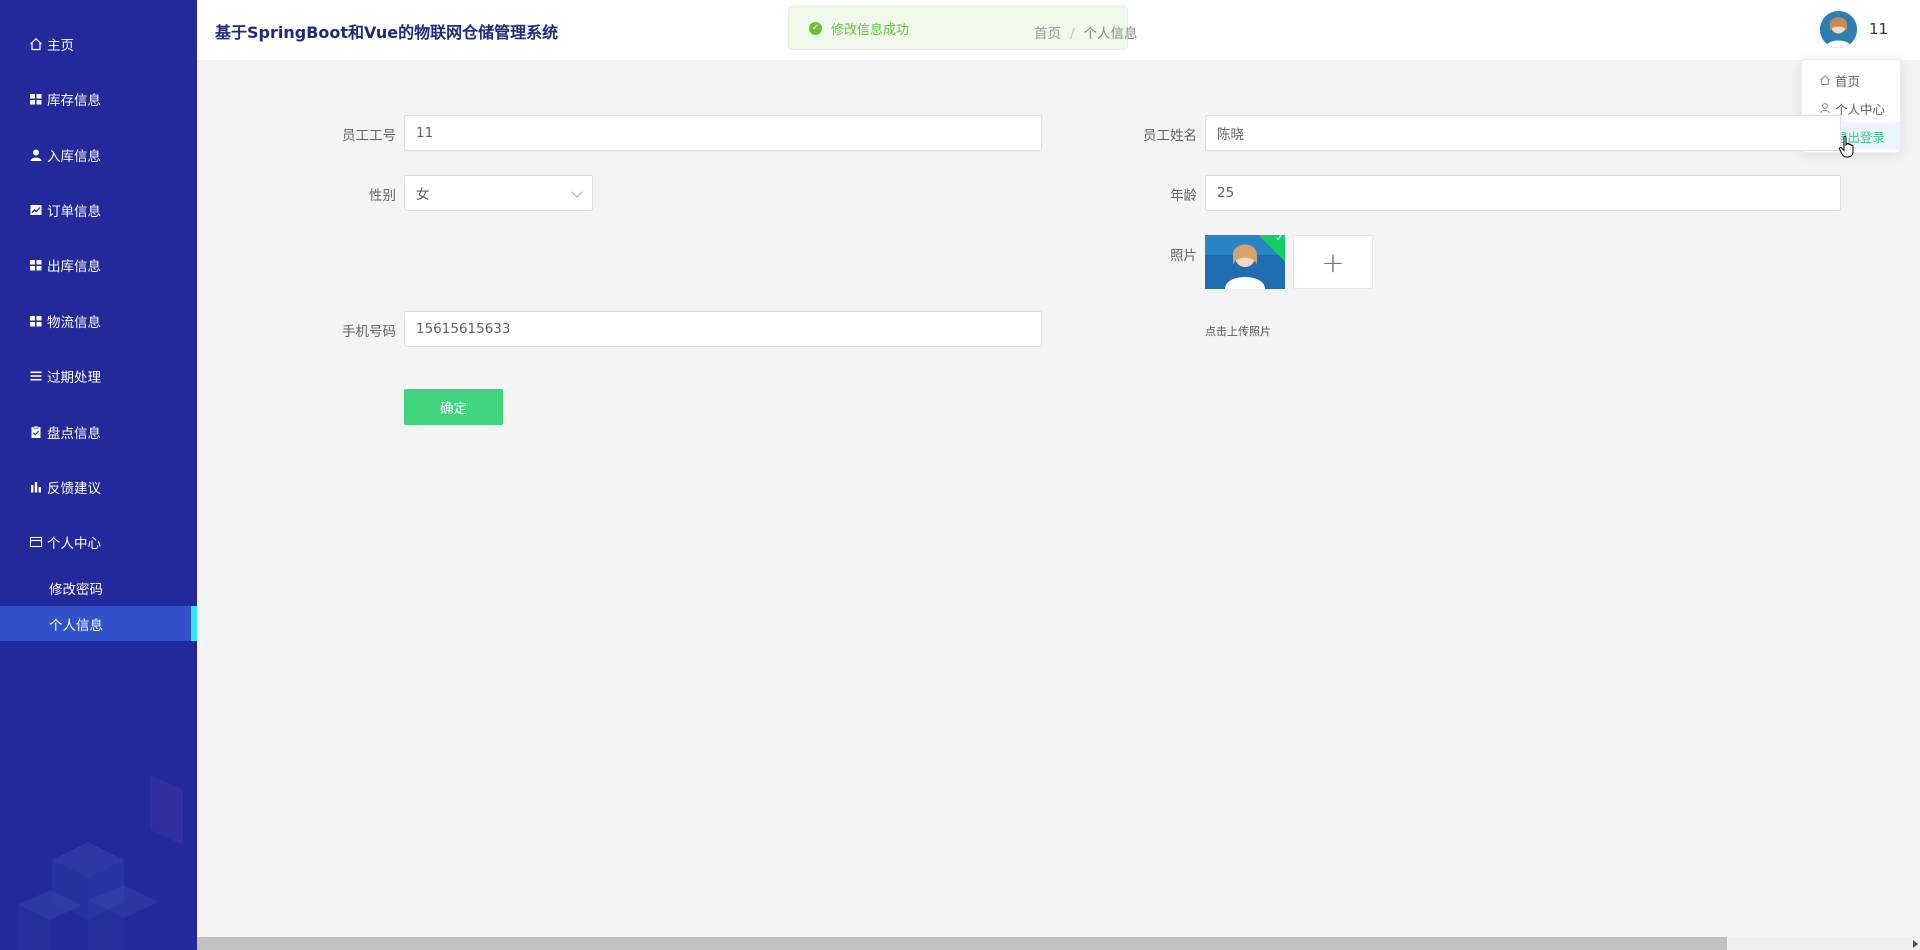  Describe the element at coordinates (76, 625) in the screenshot. I see `sidebar-subitem-label: 个人信息` at that location.